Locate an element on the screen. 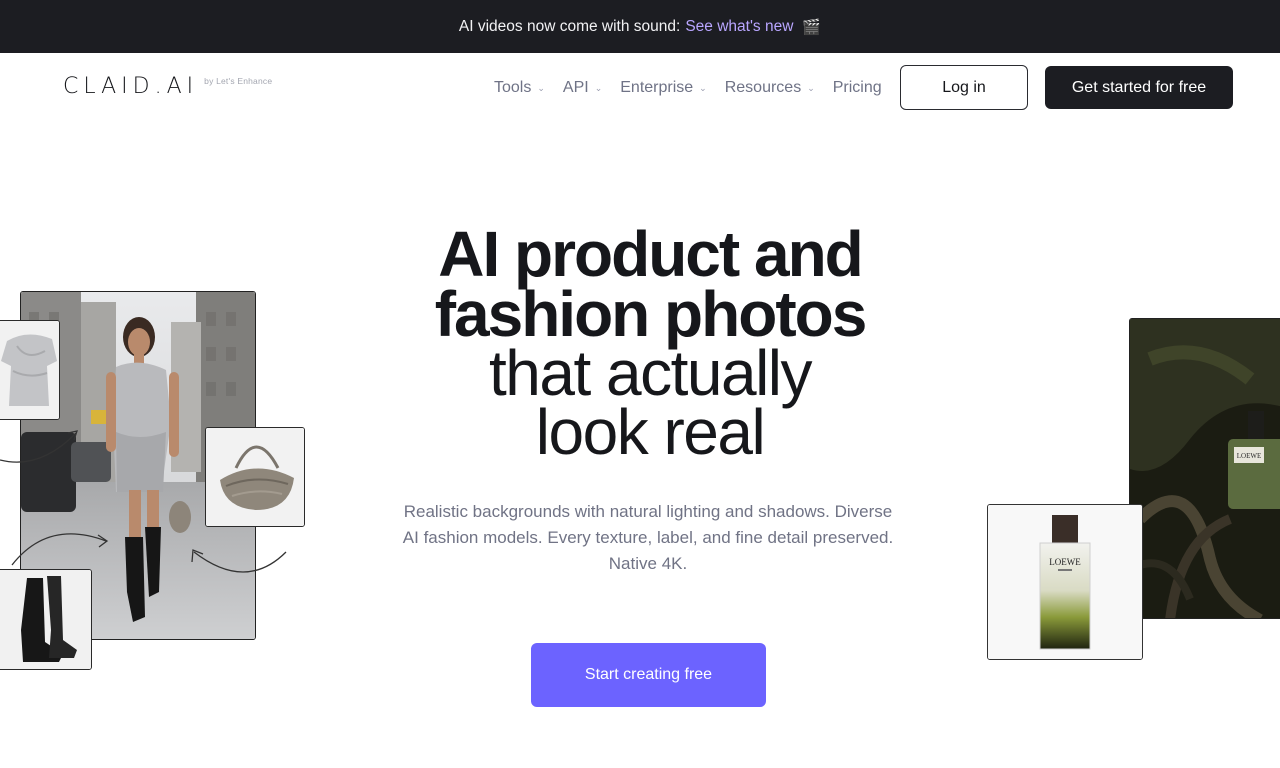 The height and width of the screenshot is (768, 1280). perfume-forest-photo: LOEWE is located at coordinates (1204, 468).